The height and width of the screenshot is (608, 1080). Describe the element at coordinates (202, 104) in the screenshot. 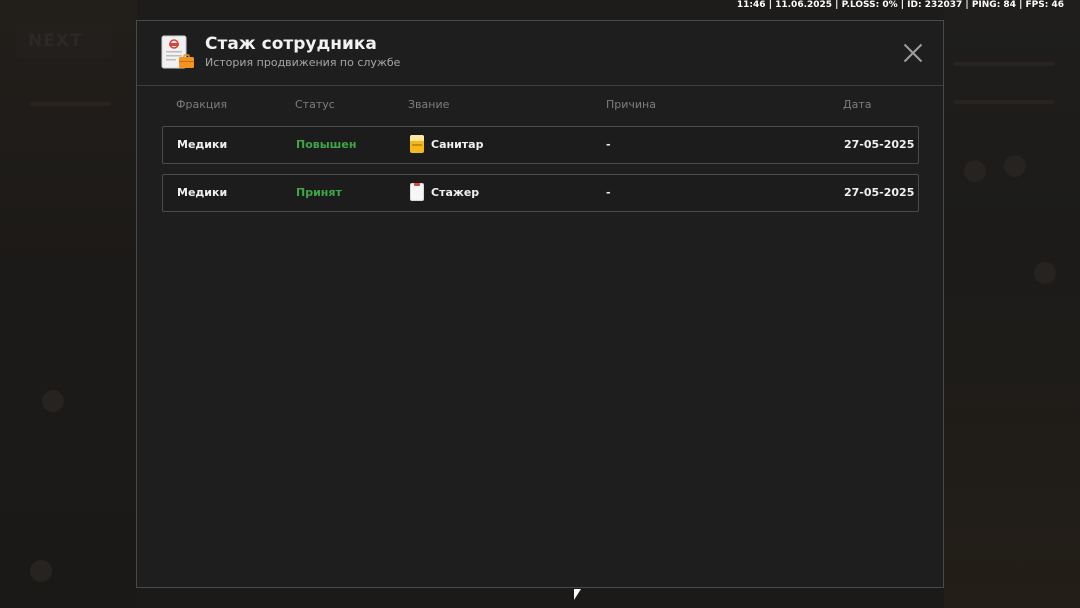

I see `column-header-faction: Фракция` at that location.